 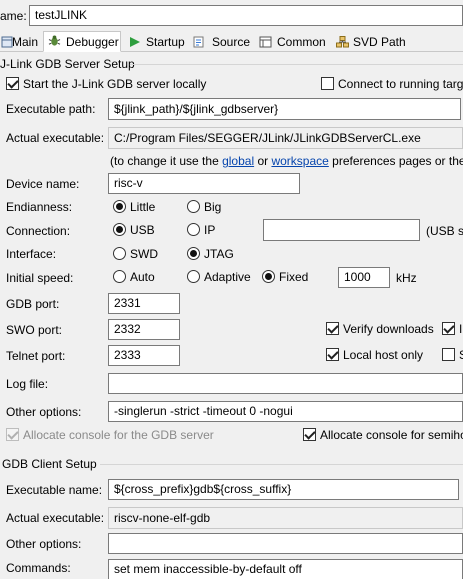 I want to click on actual-exec-label: Actual executable:, so click(x=55, y=138).